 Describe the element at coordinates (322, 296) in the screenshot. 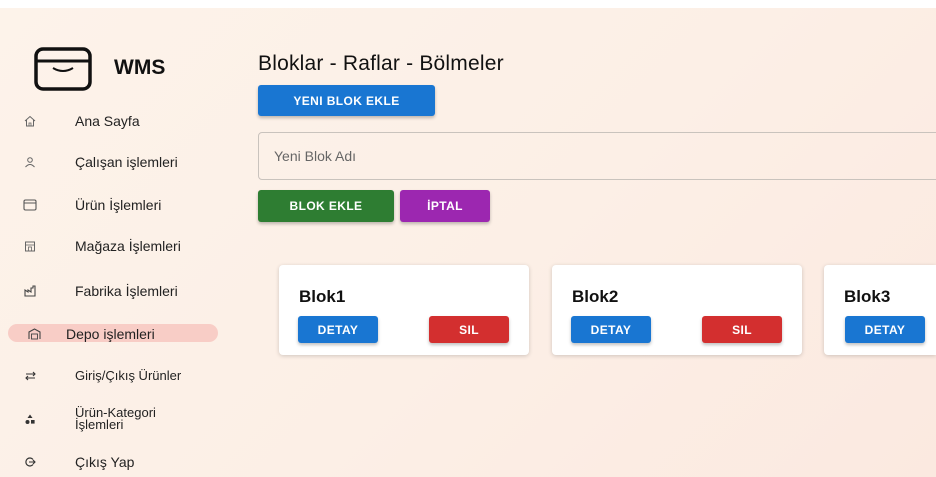

I see `block-name: Blok1` at that location.